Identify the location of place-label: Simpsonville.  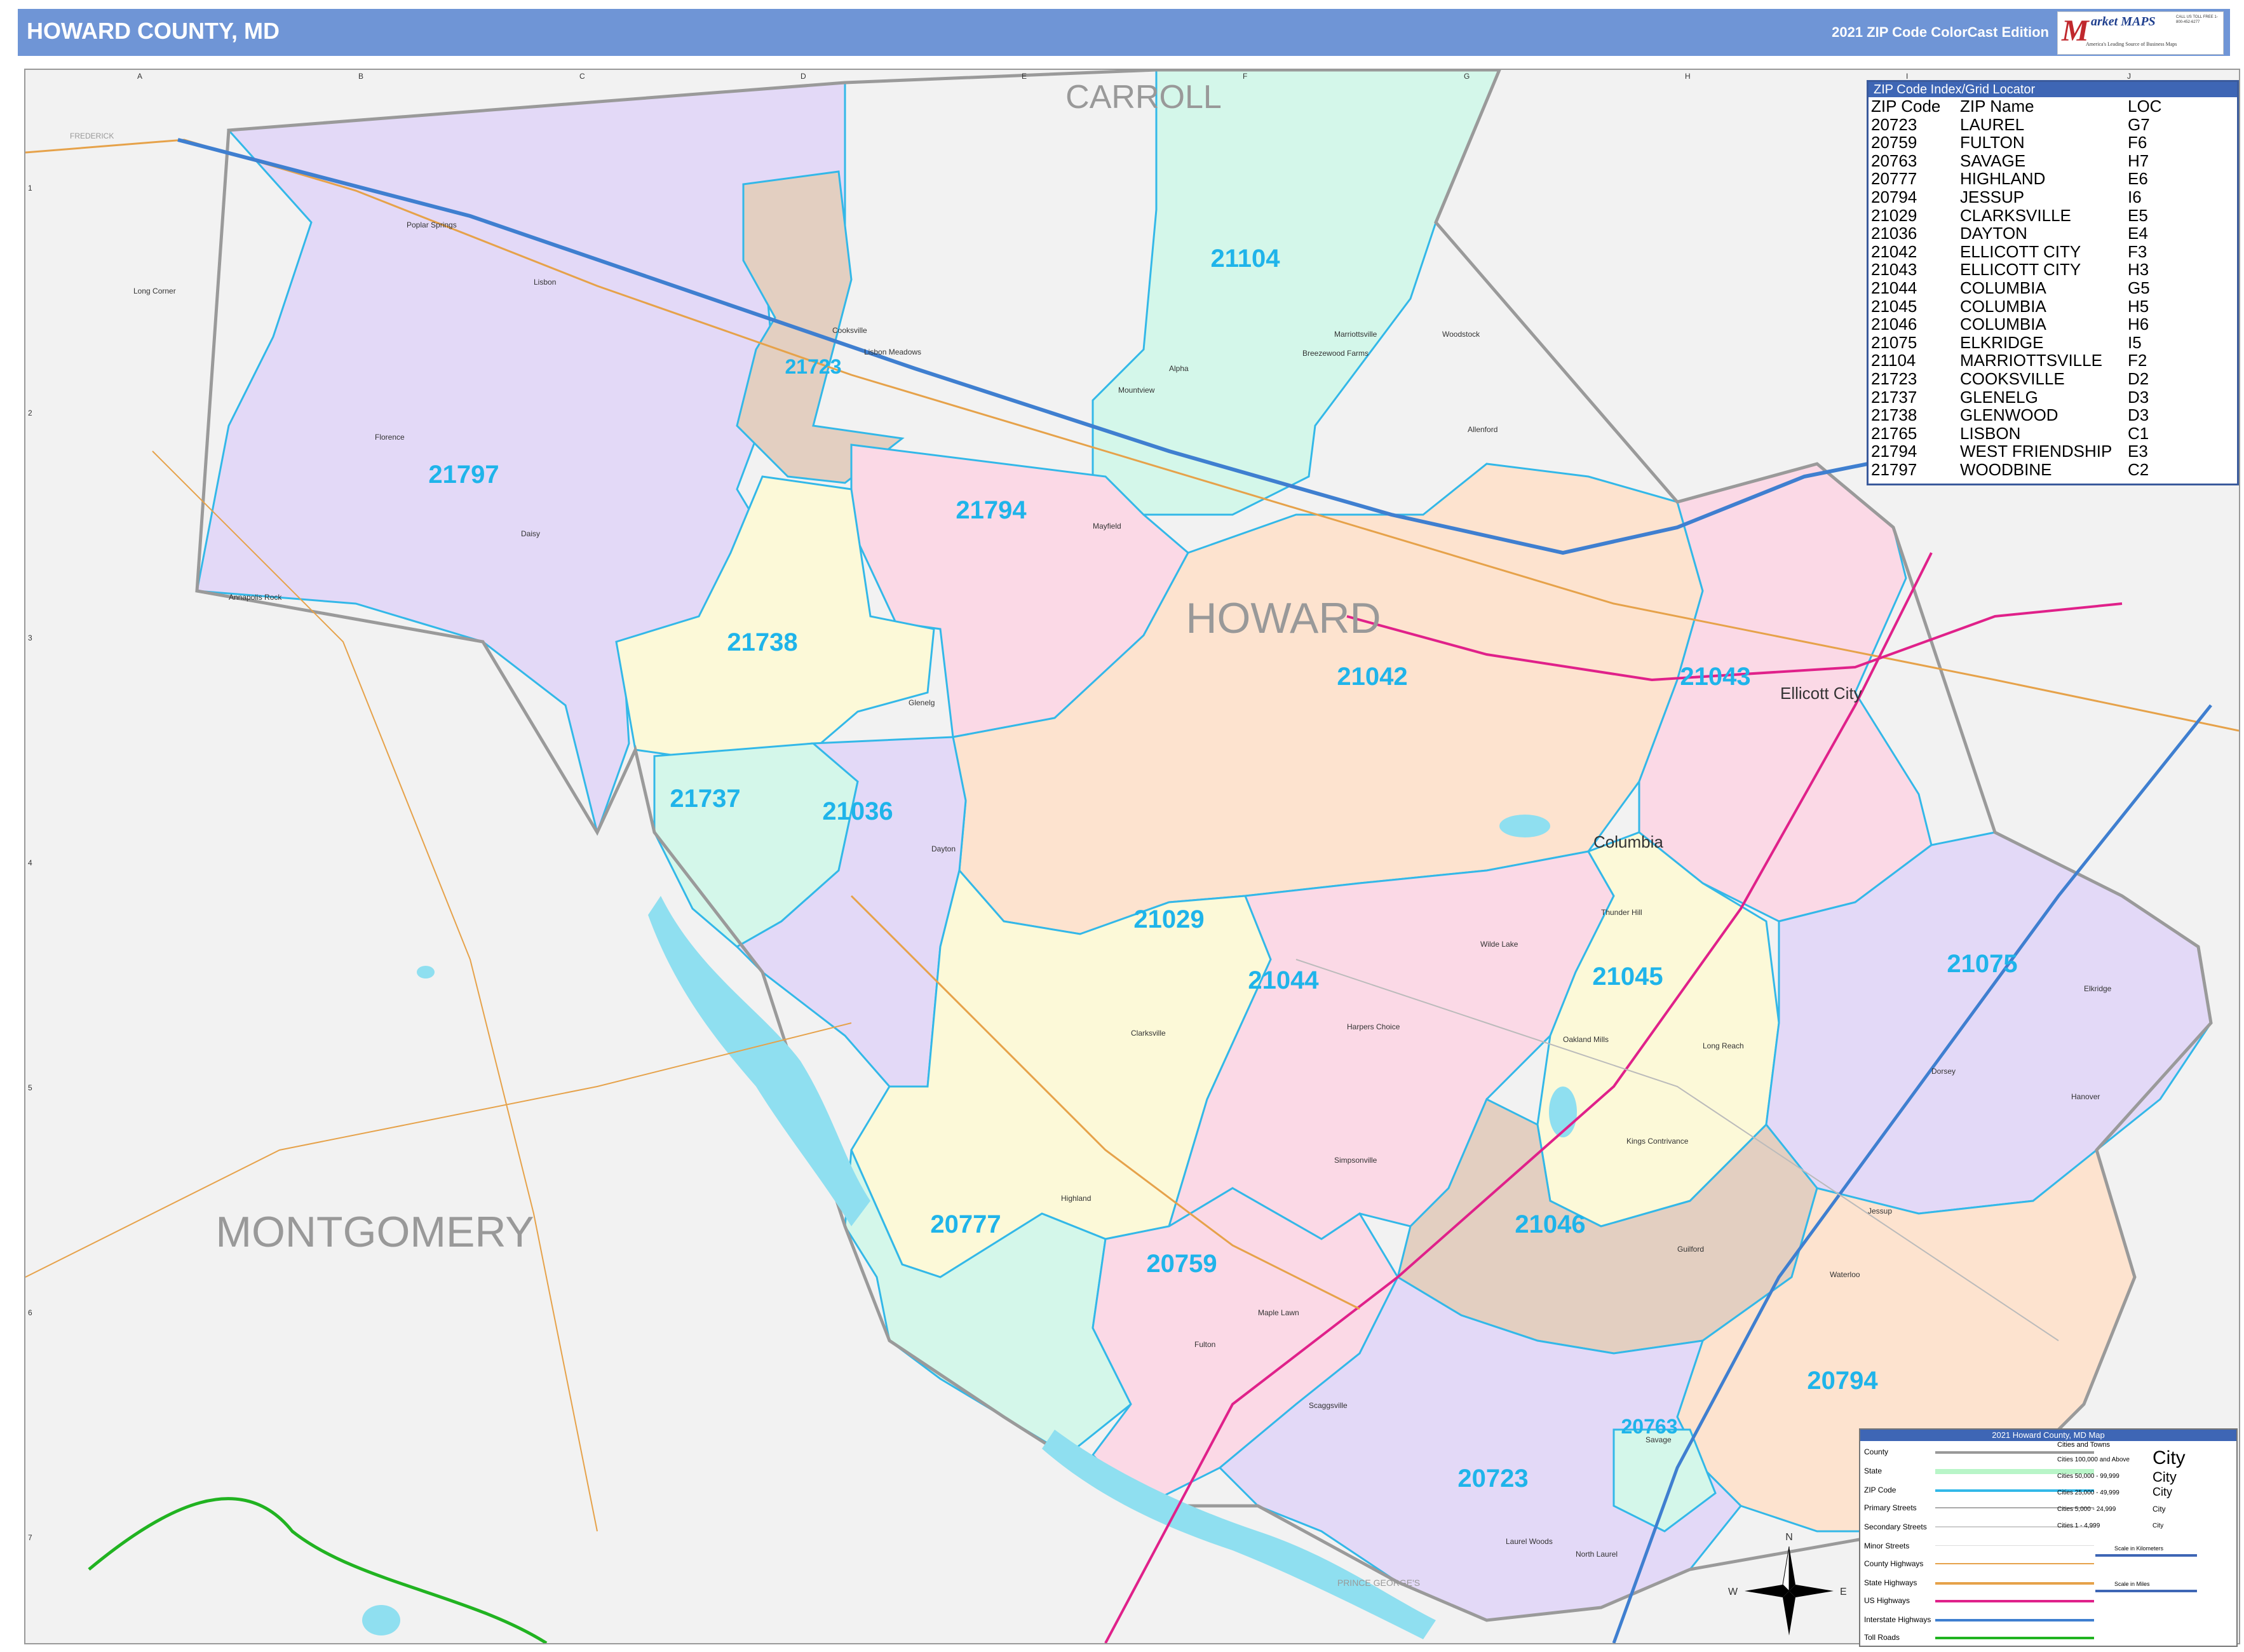
(1355, 1160).